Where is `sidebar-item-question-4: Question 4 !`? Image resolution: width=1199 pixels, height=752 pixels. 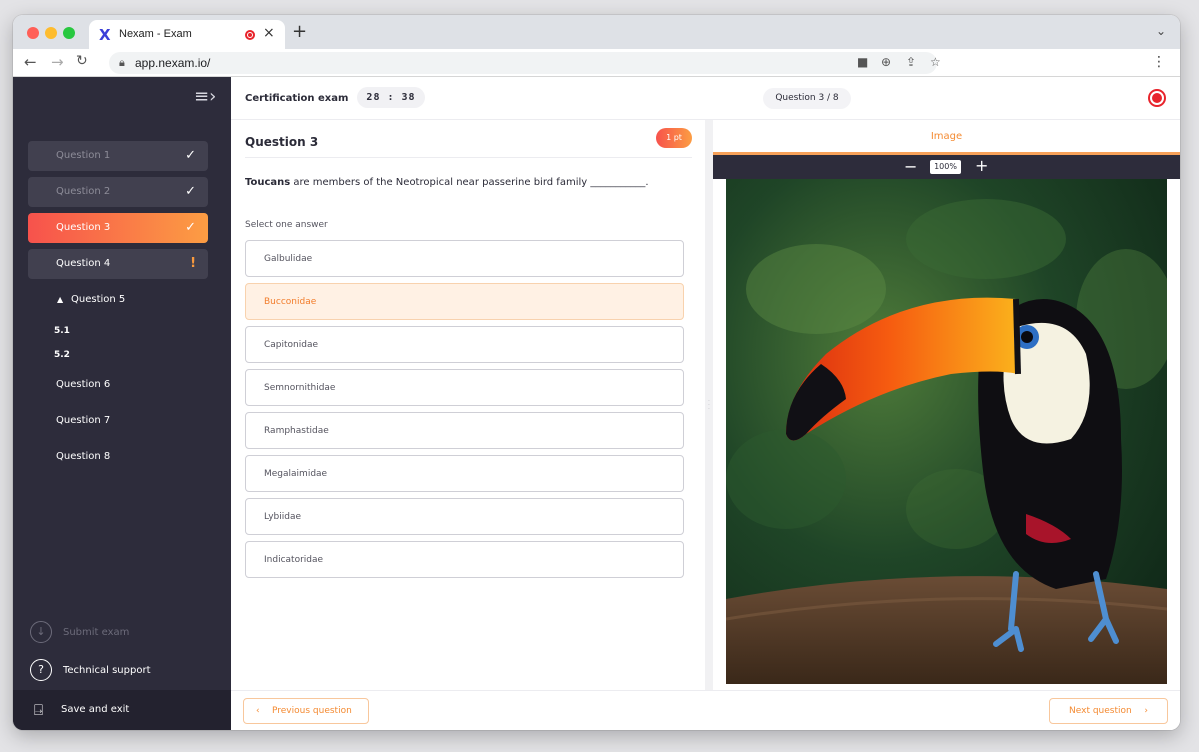 sidebar-item-question-4: Question 4 ! is located at coordinates (118, 264).